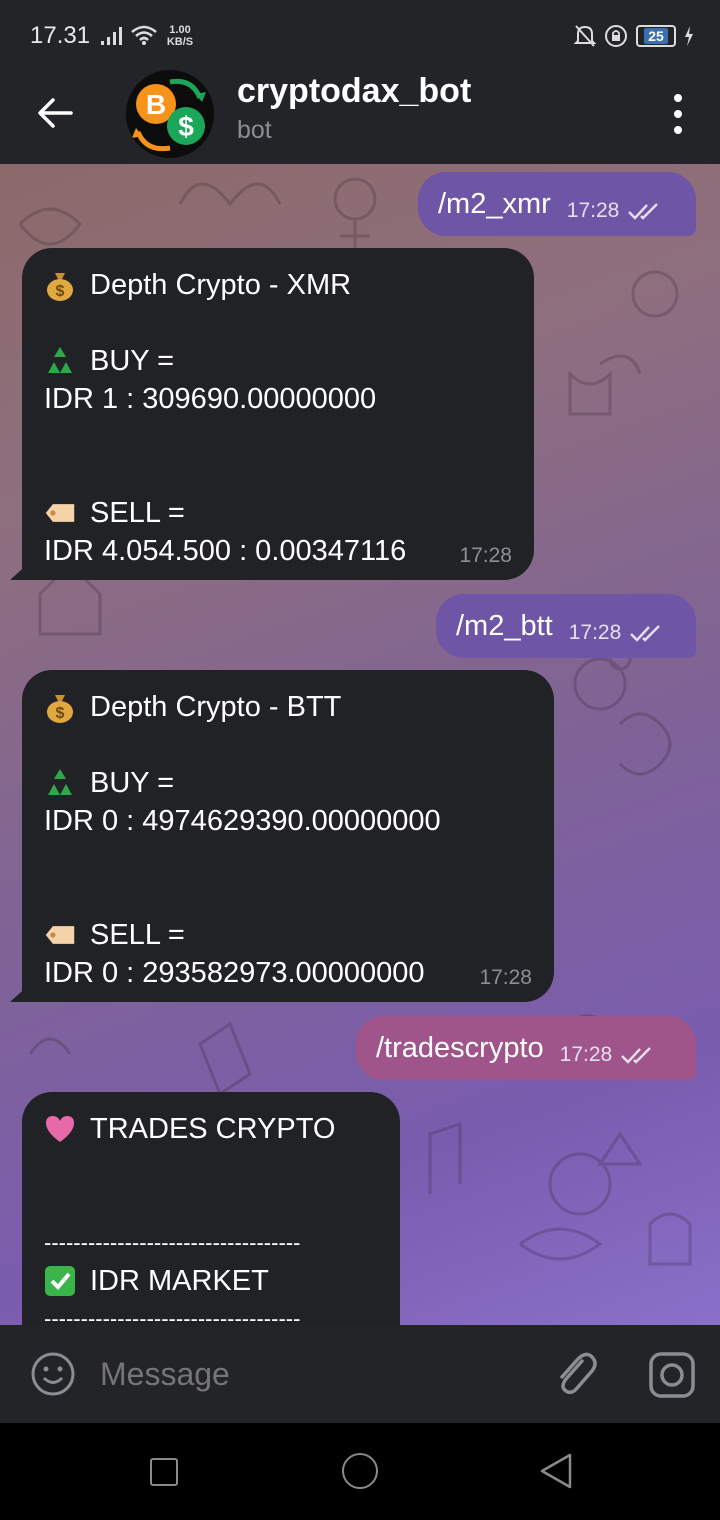 This screenshot has height=1520, width=720. What do you see at coordinates (225, 551) in the screenshot?
I see `sell-value: IDR 4.054.500 : 0.00347116` at bounding box center [225, 551].